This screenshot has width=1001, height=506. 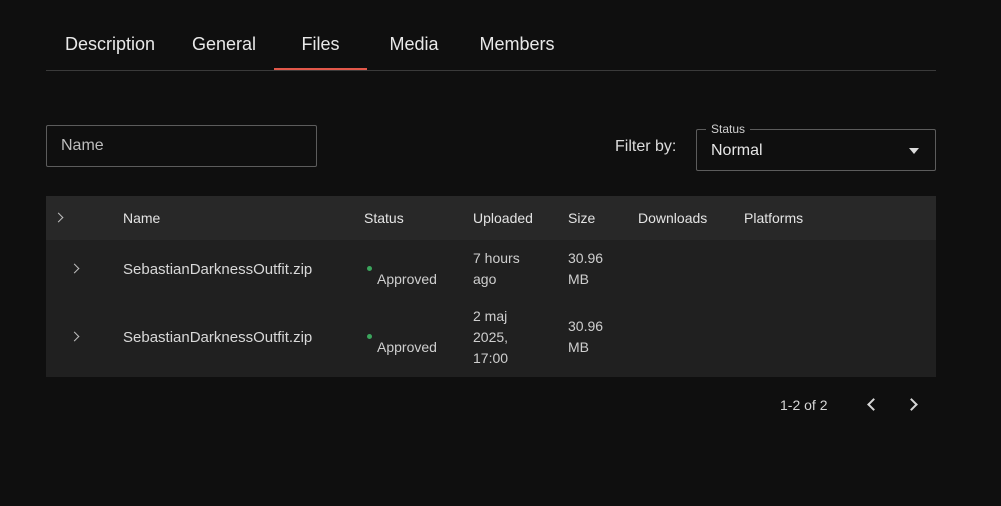 I want to click on status-filter-select: Status Normal, so click(x=816, y=146).